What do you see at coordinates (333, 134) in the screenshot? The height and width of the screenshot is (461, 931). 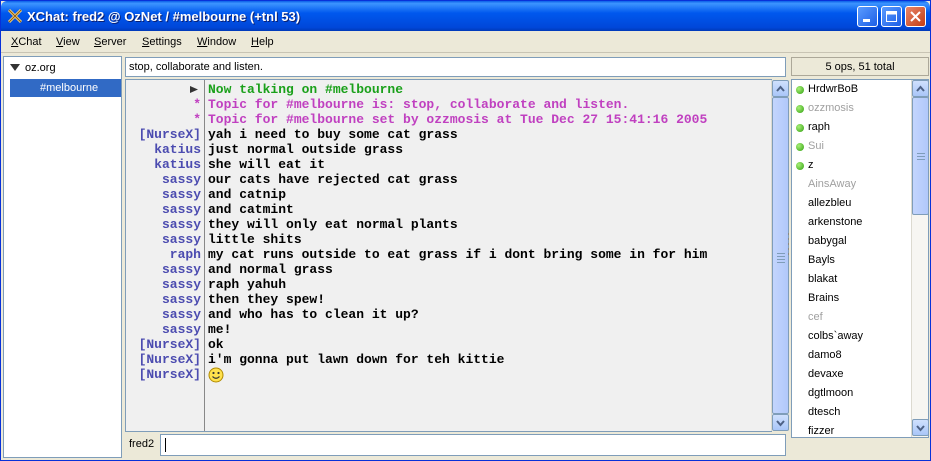 I see `chat-message: yah i need to buy some cat grass` at bounding box center [333, 134].